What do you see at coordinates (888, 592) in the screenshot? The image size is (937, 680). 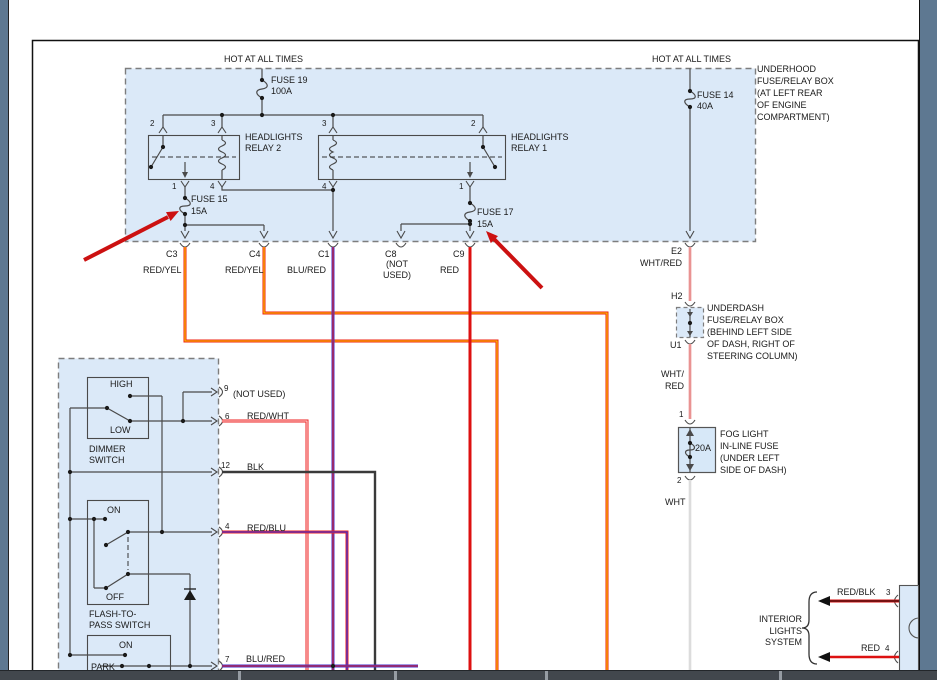 I see `label-il-pin3: 3` at bounding box center [888, 592].